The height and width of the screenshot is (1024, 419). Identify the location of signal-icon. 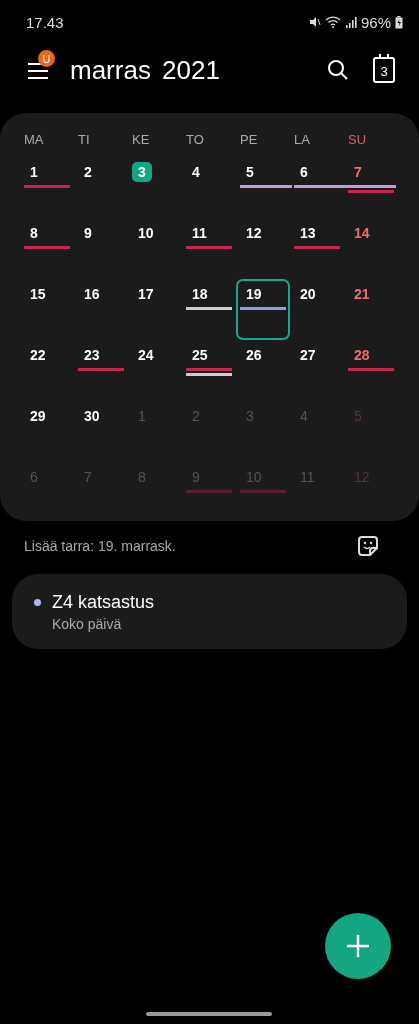
(350, 22).